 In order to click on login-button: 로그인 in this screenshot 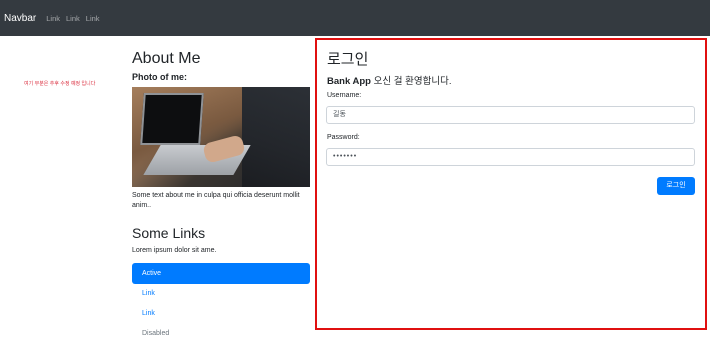, I will do `click(676, 186)`.